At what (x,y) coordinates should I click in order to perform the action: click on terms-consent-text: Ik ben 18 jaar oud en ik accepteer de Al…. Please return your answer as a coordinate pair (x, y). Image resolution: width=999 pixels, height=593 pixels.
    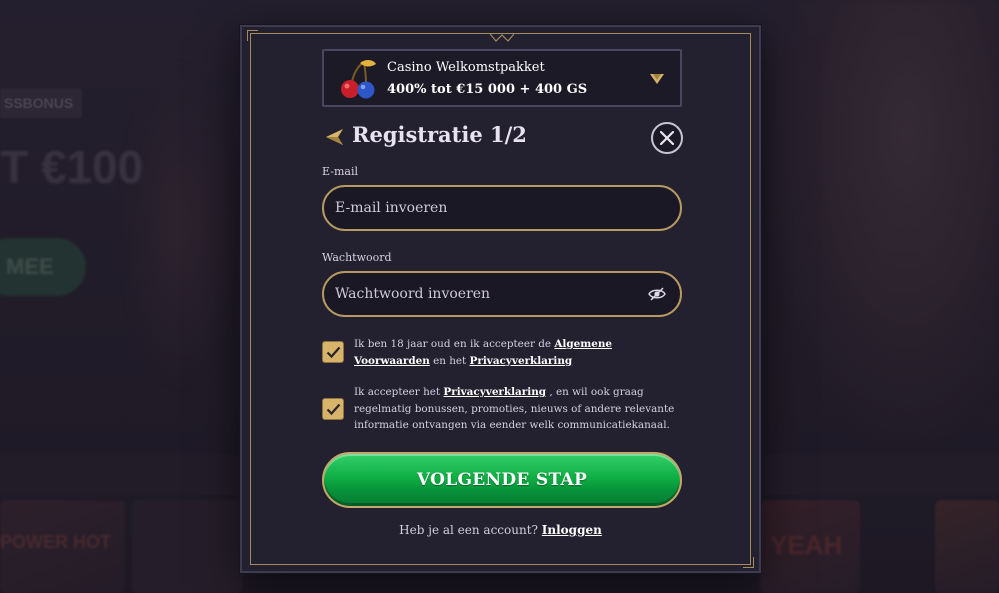
    Looking at the image, I should click on (483, 352).